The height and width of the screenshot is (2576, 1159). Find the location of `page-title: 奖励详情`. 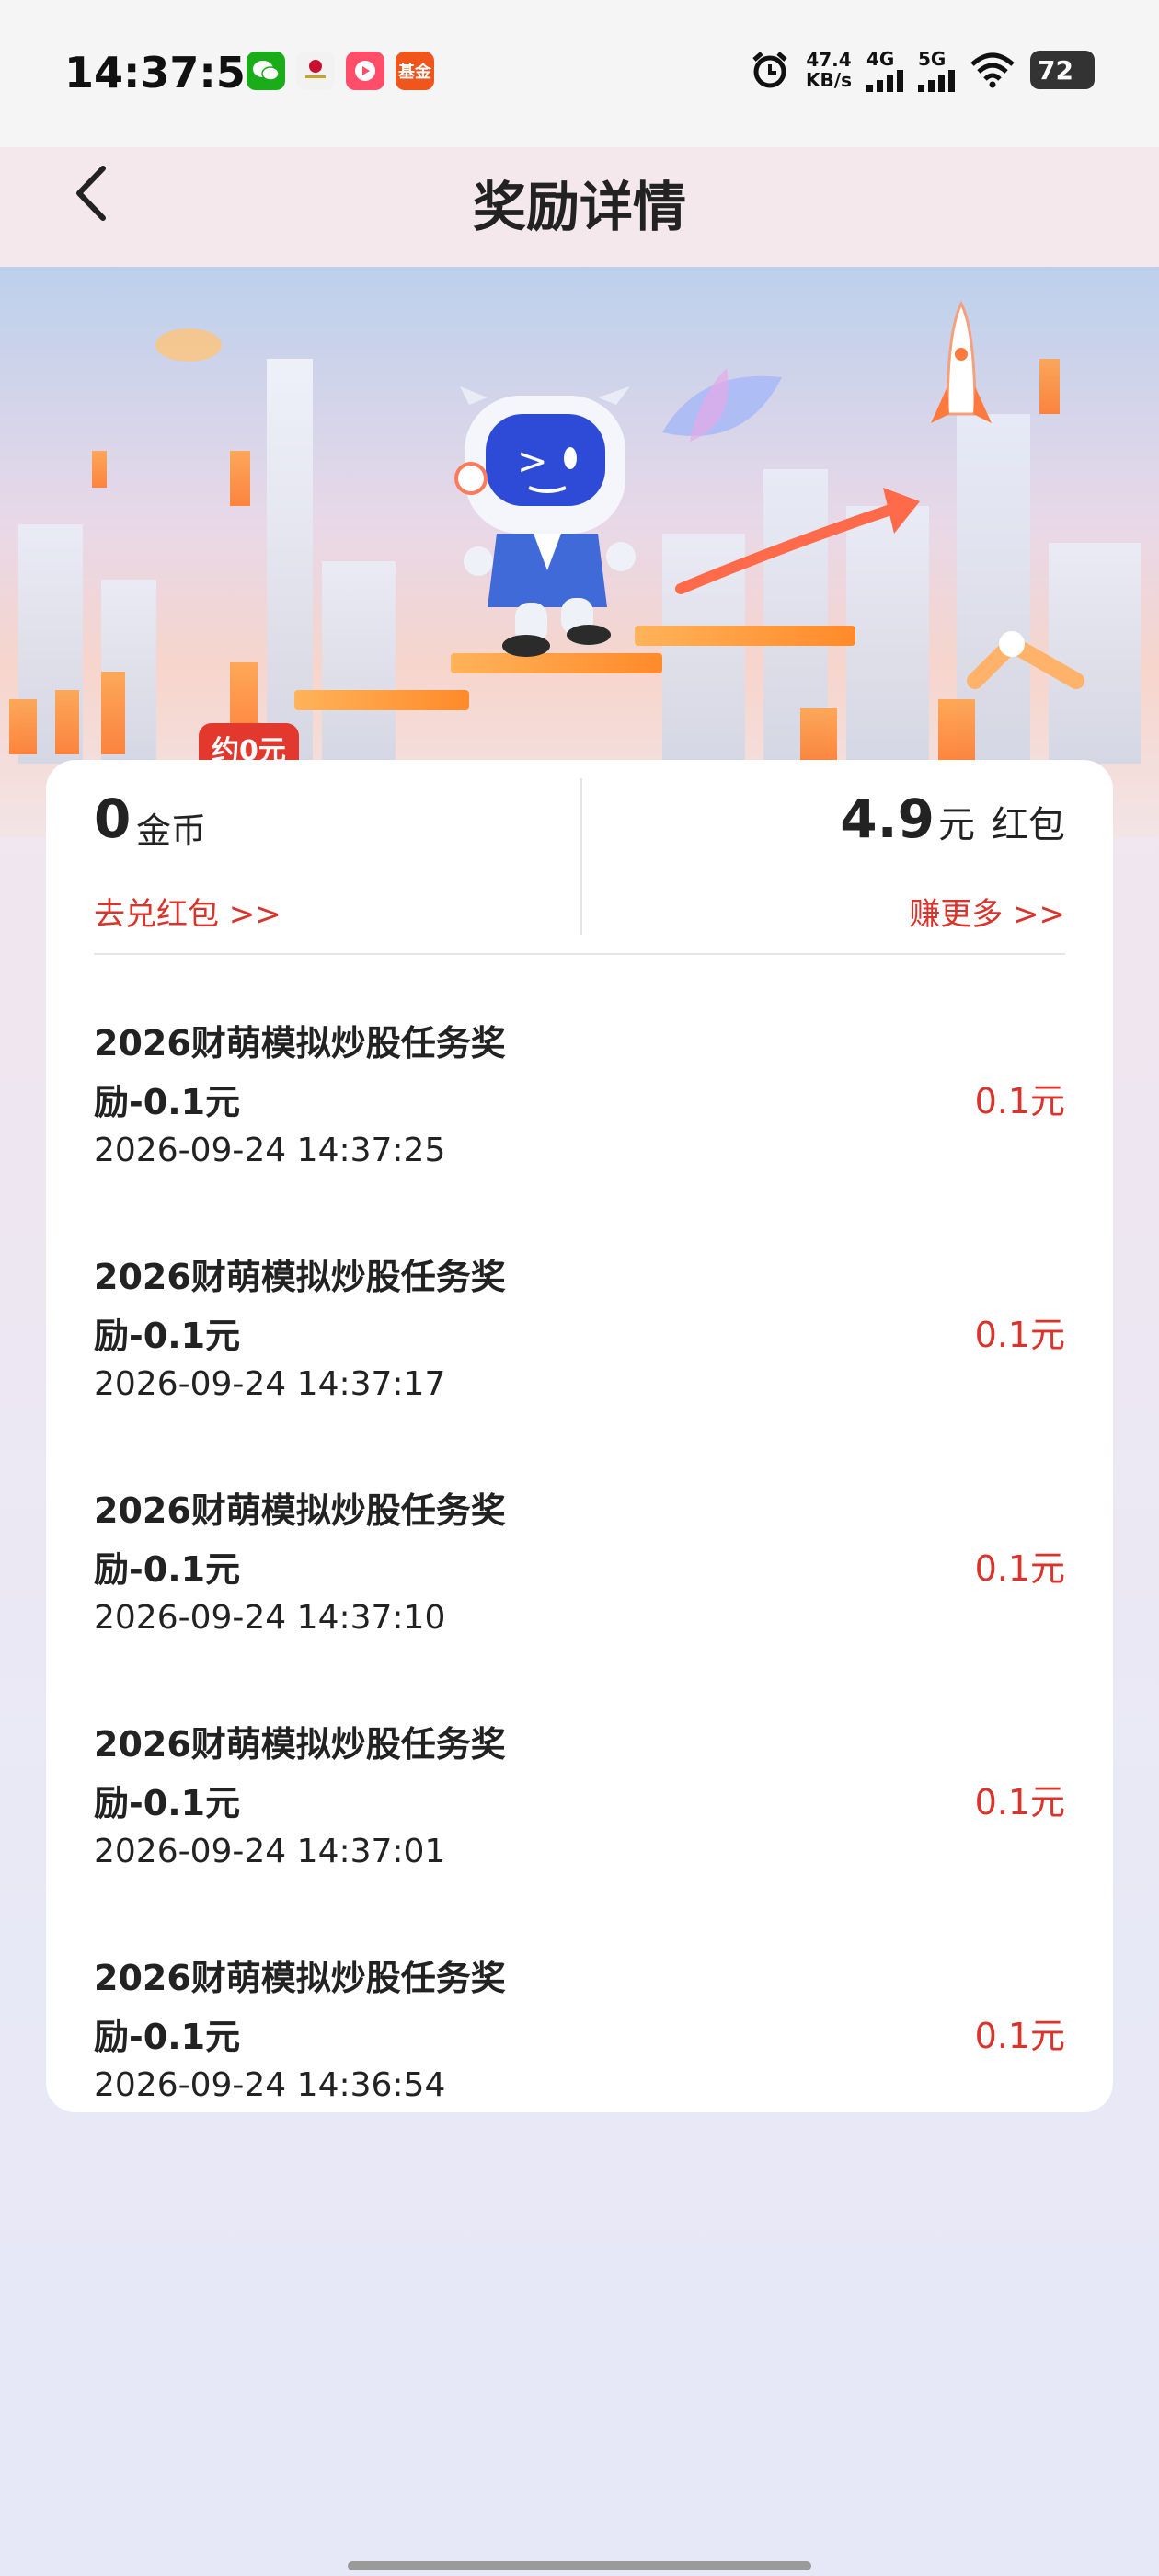

page-title: 奖励详情 is located at coordinates (579, 207).